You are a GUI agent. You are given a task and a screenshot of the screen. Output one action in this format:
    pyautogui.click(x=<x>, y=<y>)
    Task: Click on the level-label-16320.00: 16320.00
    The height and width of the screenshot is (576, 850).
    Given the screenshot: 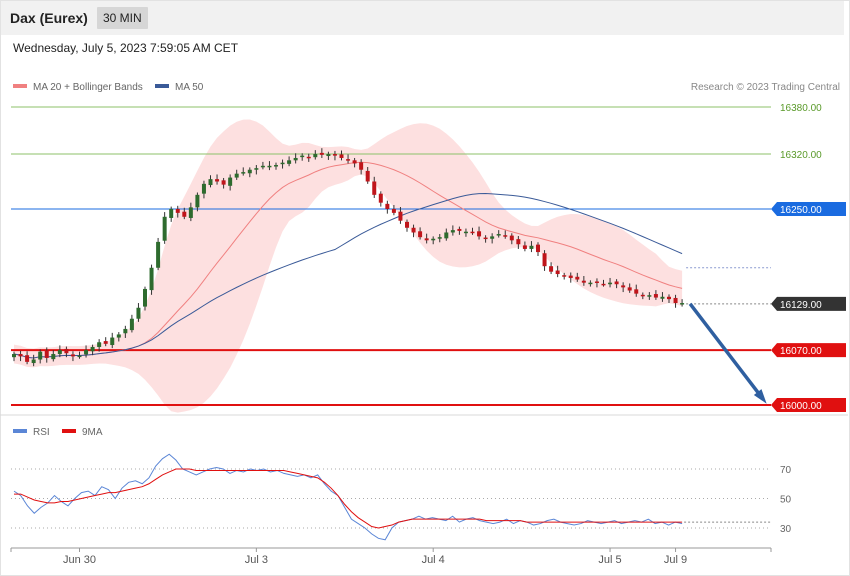 What is the action you would take?
    pyautogui.click(x=801, y=155)
    